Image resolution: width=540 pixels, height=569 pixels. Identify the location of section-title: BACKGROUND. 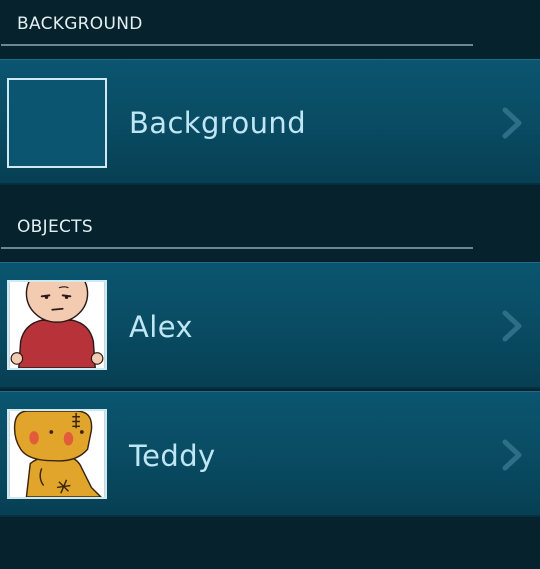
(80, 24).